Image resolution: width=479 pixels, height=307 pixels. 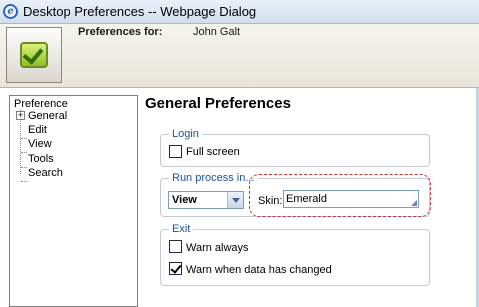 I want to click on tree-item-search: Search, so click(x=45, y=173).